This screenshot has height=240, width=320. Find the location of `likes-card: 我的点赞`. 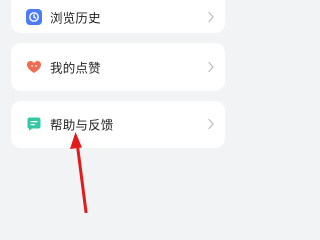

likes-card: 我的点赞 is located at coordinates (118, 67).